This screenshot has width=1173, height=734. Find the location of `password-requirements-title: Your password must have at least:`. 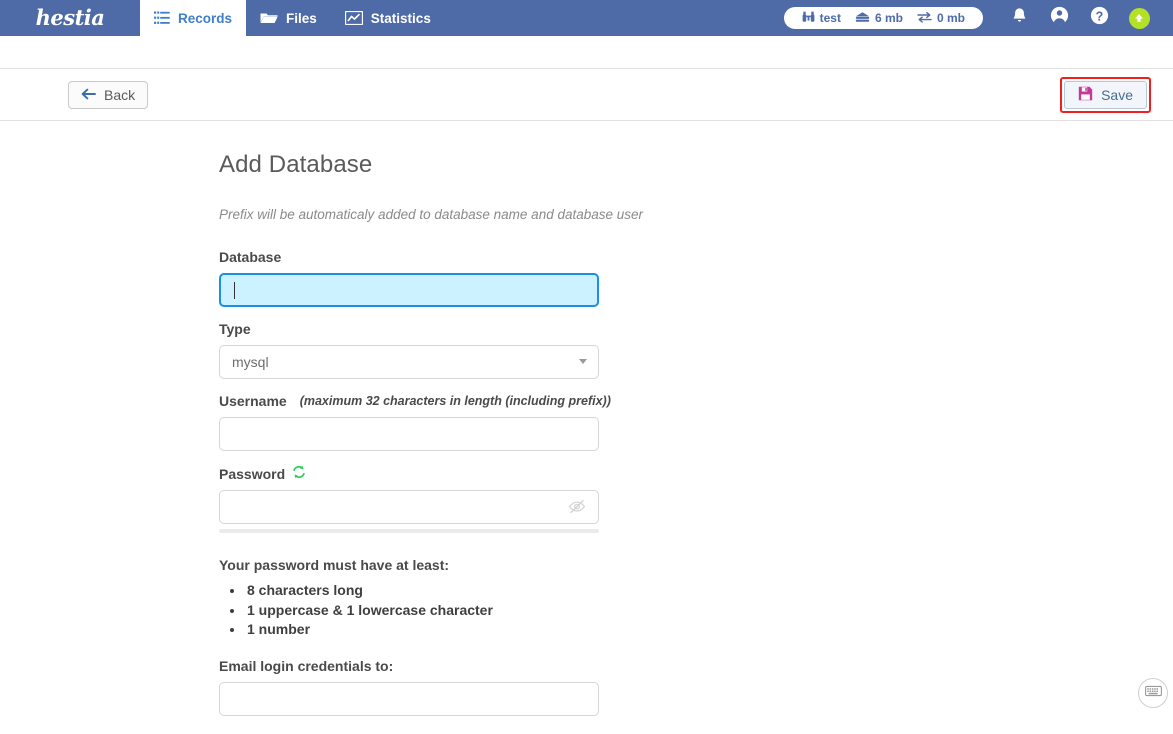

password-requirements-title: Your password must have at least: is located at coordinates (334, 565).